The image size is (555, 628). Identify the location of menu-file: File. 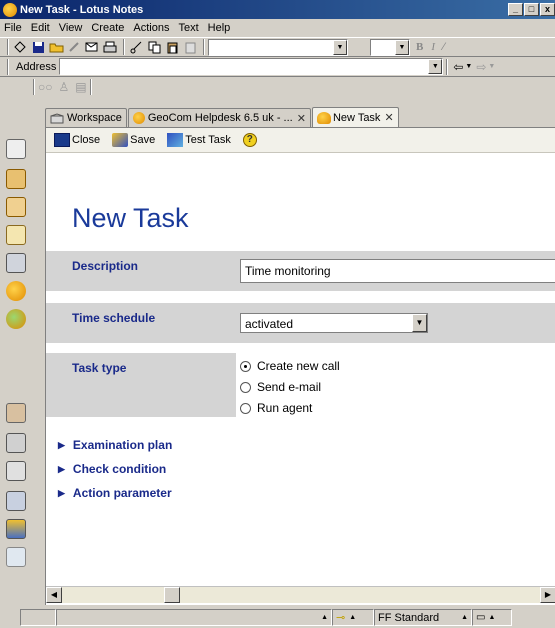
(13, 28).